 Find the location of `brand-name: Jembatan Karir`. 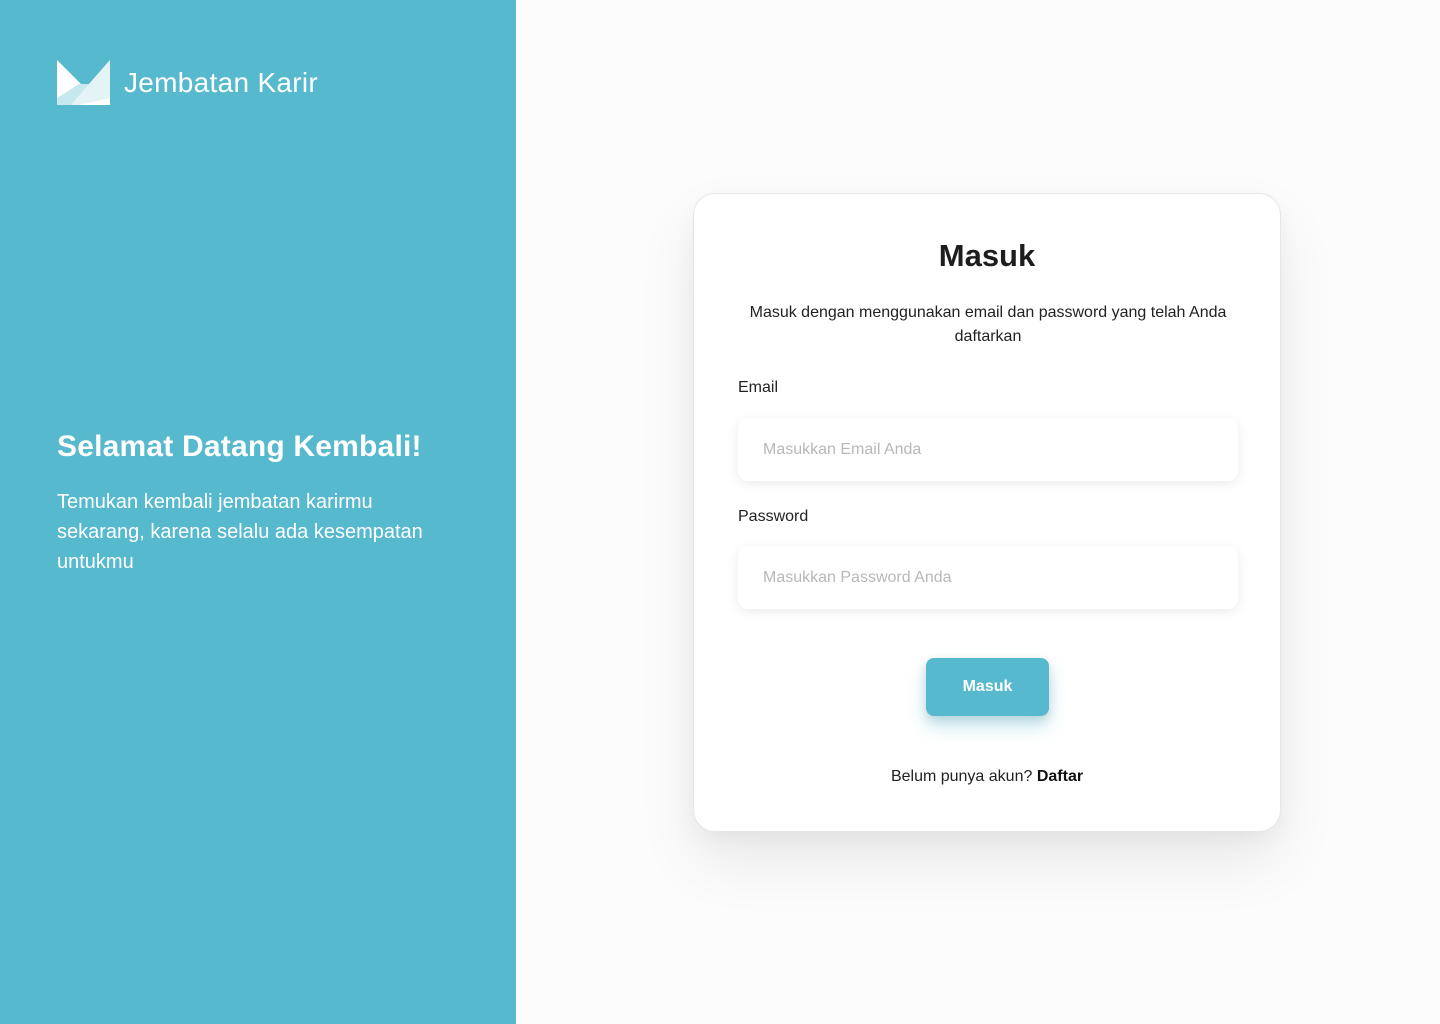

brand-name: Jembatan Karir is located at coordinates (221, 82).